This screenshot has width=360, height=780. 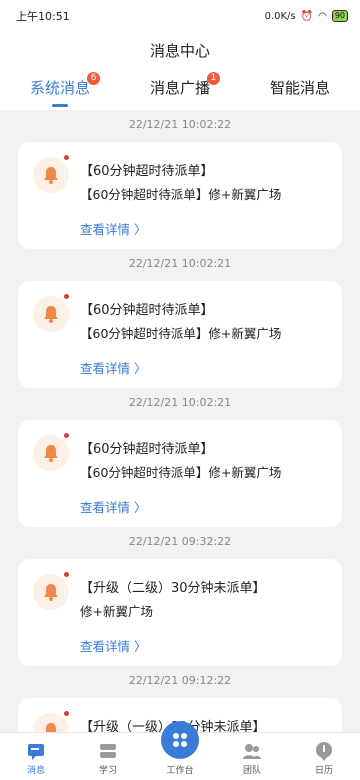 I want to click on status-bar: 上午10:51 0.0K/s ⏰ ◠ 90, so click(x=180, y=16).